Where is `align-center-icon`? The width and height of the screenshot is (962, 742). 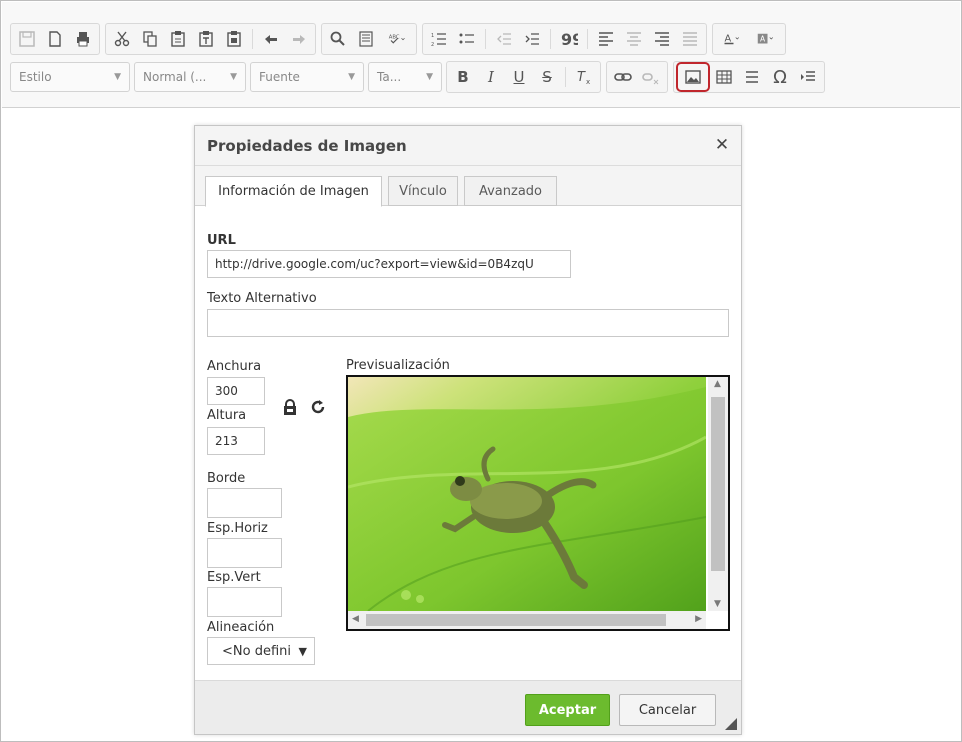
align-center-icon is located at coordinates (634, 39).